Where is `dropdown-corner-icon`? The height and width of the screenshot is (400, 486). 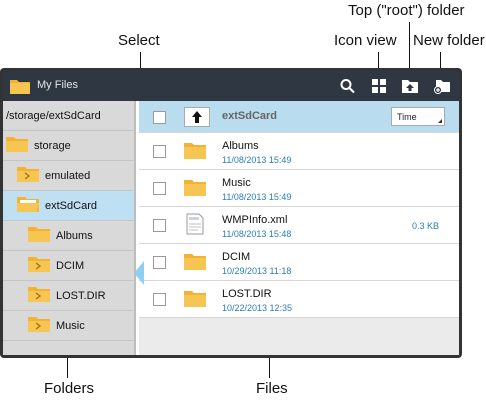
dropdown-corner-icon is located at coordinates (440, 121).